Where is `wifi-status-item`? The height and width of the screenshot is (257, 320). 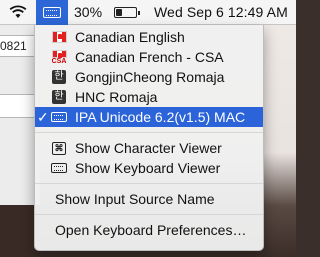 wifi-status-item is located at coordinates (18, 12).